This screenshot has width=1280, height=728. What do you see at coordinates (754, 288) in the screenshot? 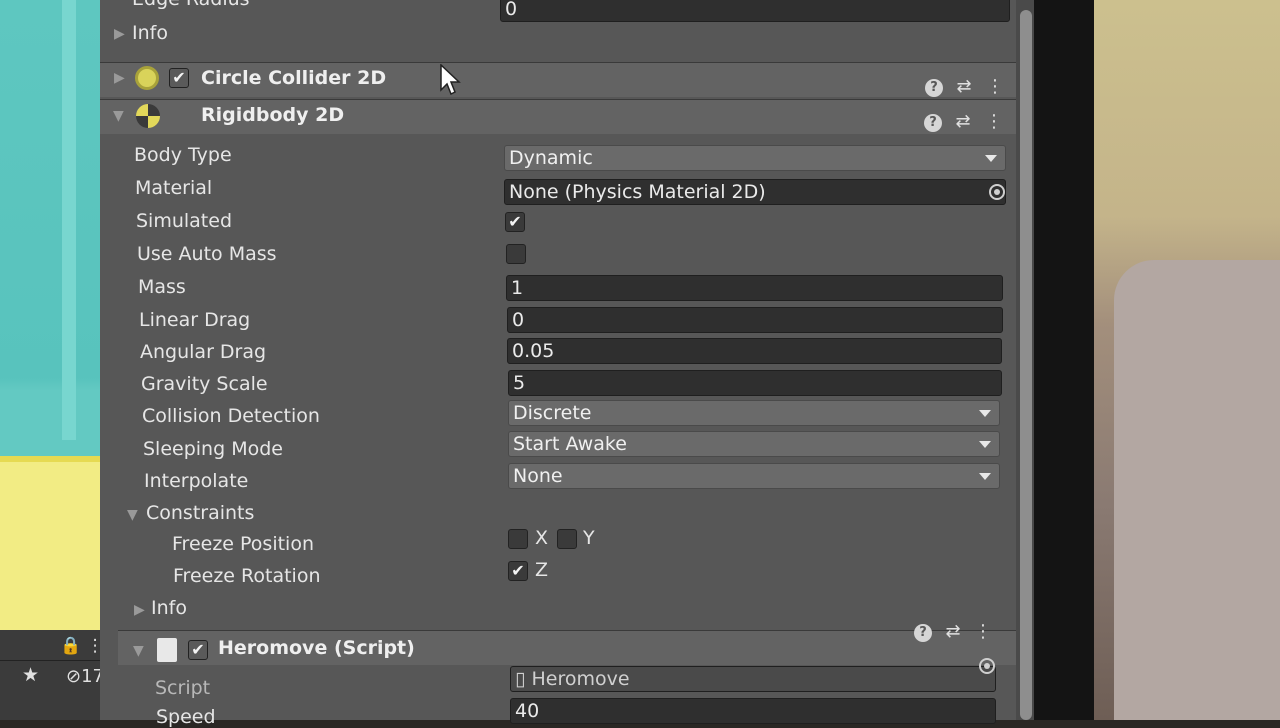
I see `mass-field: 1` at bounding box center [754, 288].